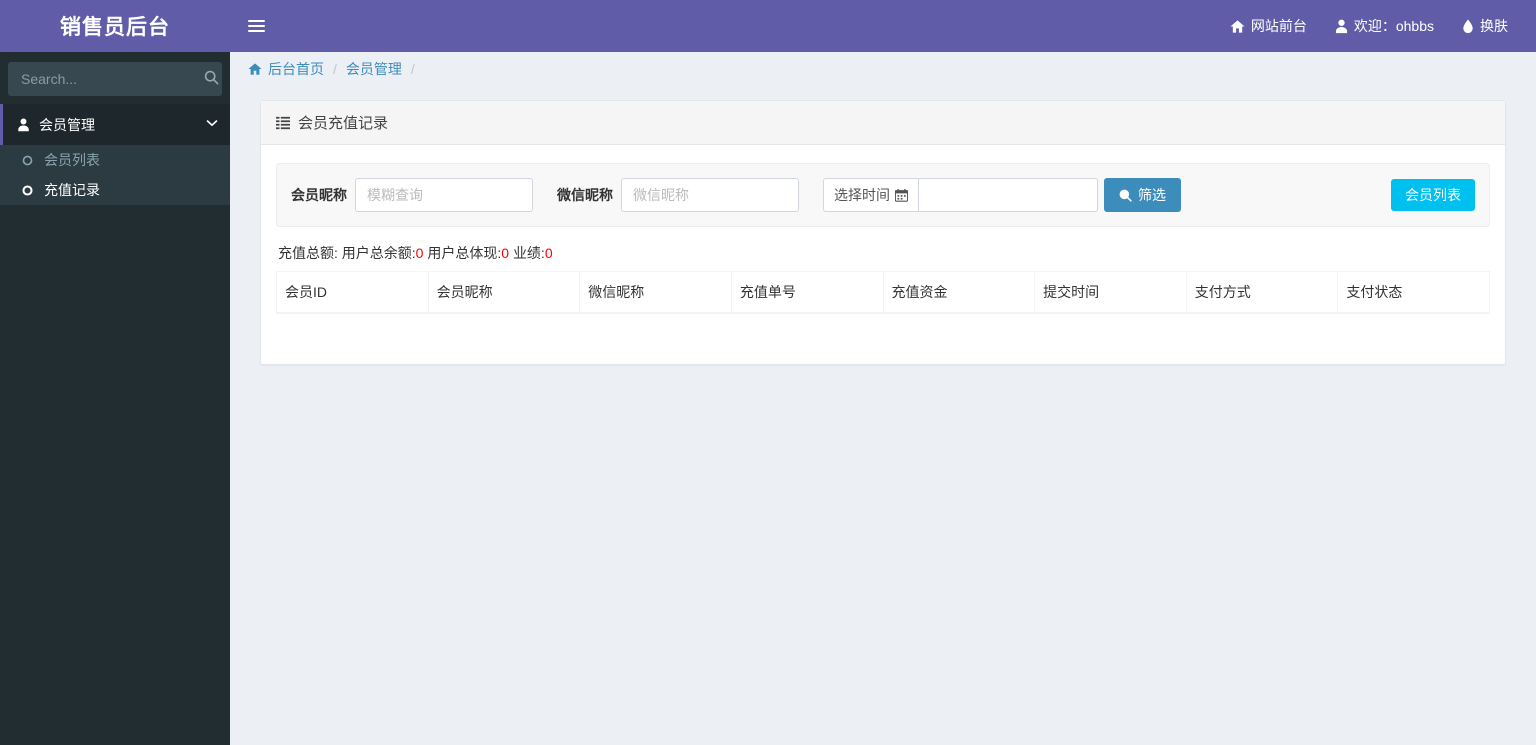 Image resolution: width=1536 pixels, height=745 pixels. Describe the element at coordinates (444, 195) in the screenshot. I see `member-nickname-input` at that location.